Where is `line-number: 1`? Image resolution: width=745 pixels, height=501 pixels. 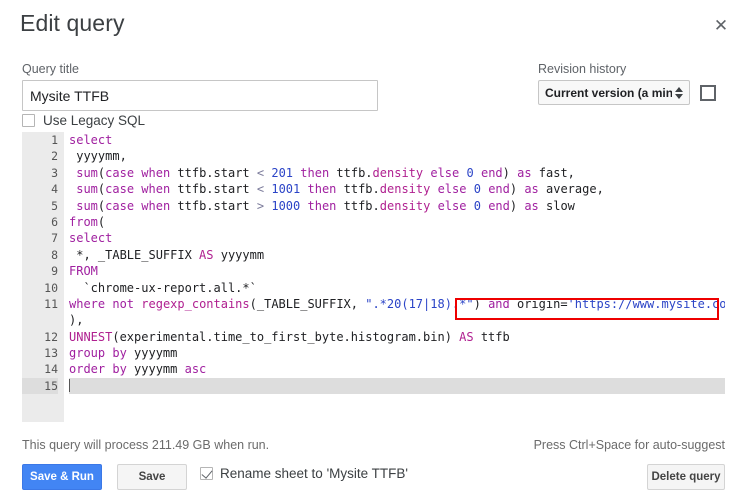 line-number: 1 is located at coordinates (54, 140).